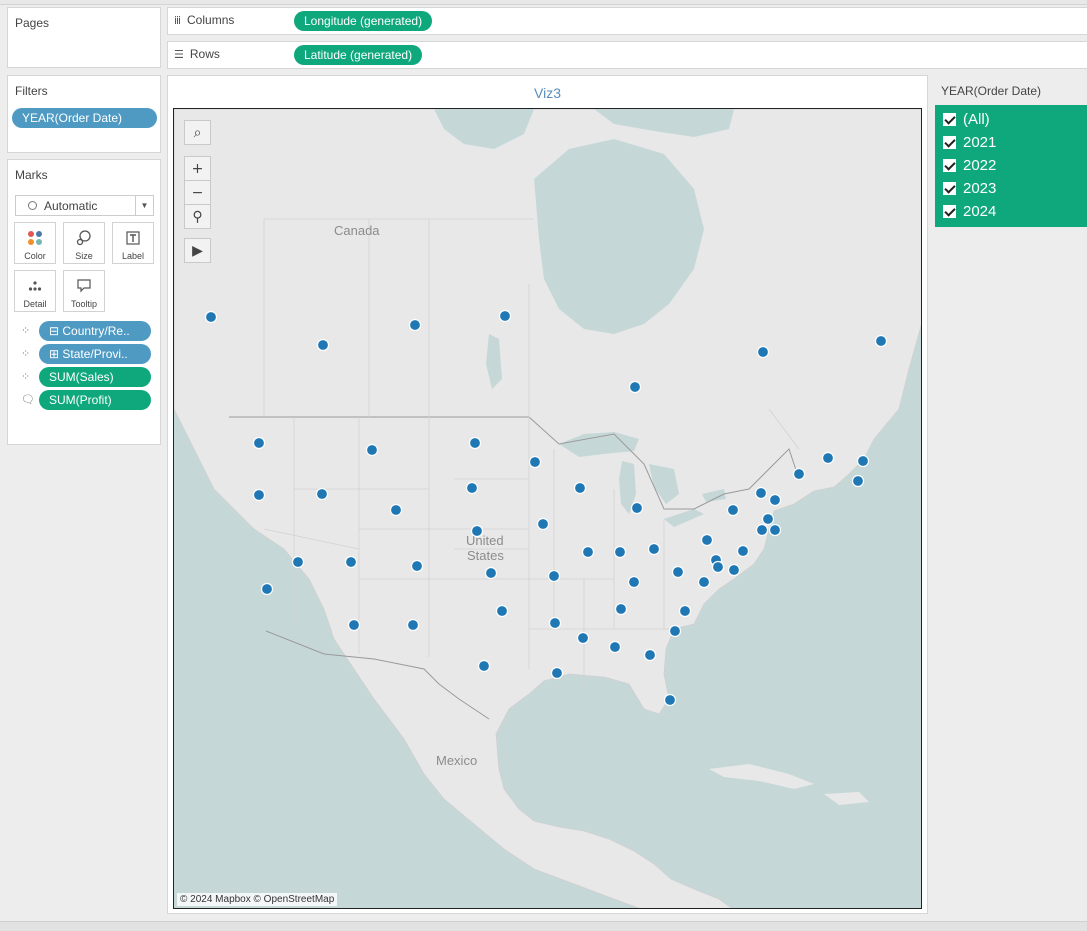  What do you see at coordinates (144, 205) in the screenshot?
I see `dropdown-arrow-icon: ▼` at bounding box center [144, 205].